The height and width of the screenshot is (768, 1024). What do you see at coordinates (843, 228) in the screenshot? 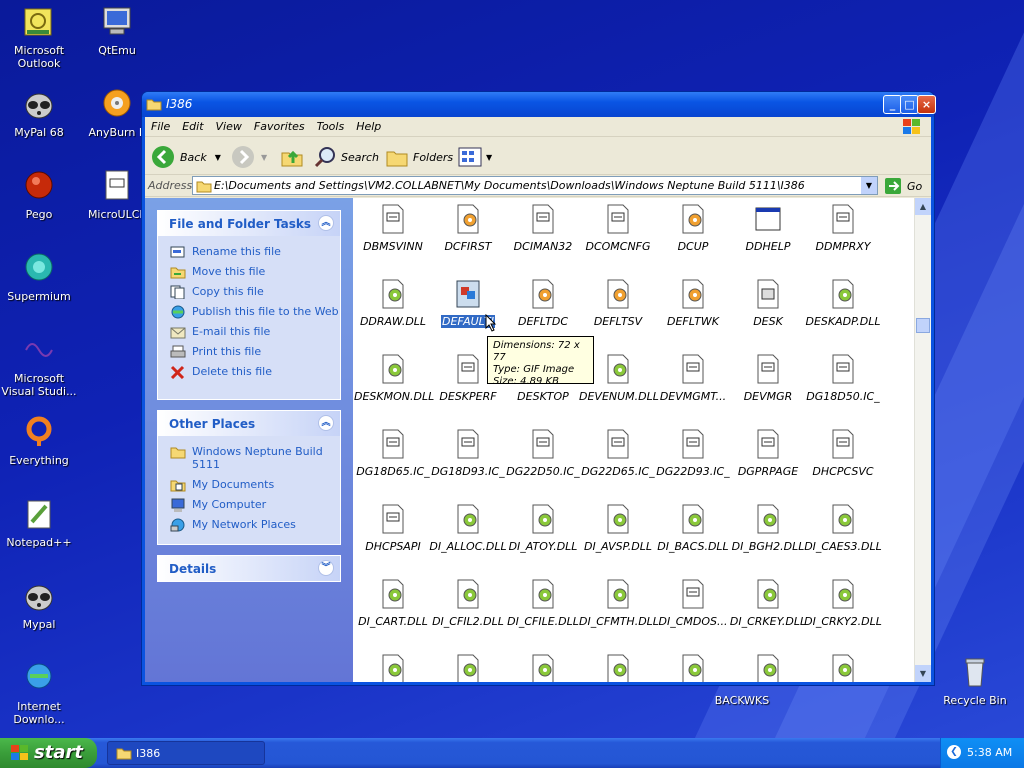
I see `file-item: DDMPRXY` at bounding box center [843, 228].